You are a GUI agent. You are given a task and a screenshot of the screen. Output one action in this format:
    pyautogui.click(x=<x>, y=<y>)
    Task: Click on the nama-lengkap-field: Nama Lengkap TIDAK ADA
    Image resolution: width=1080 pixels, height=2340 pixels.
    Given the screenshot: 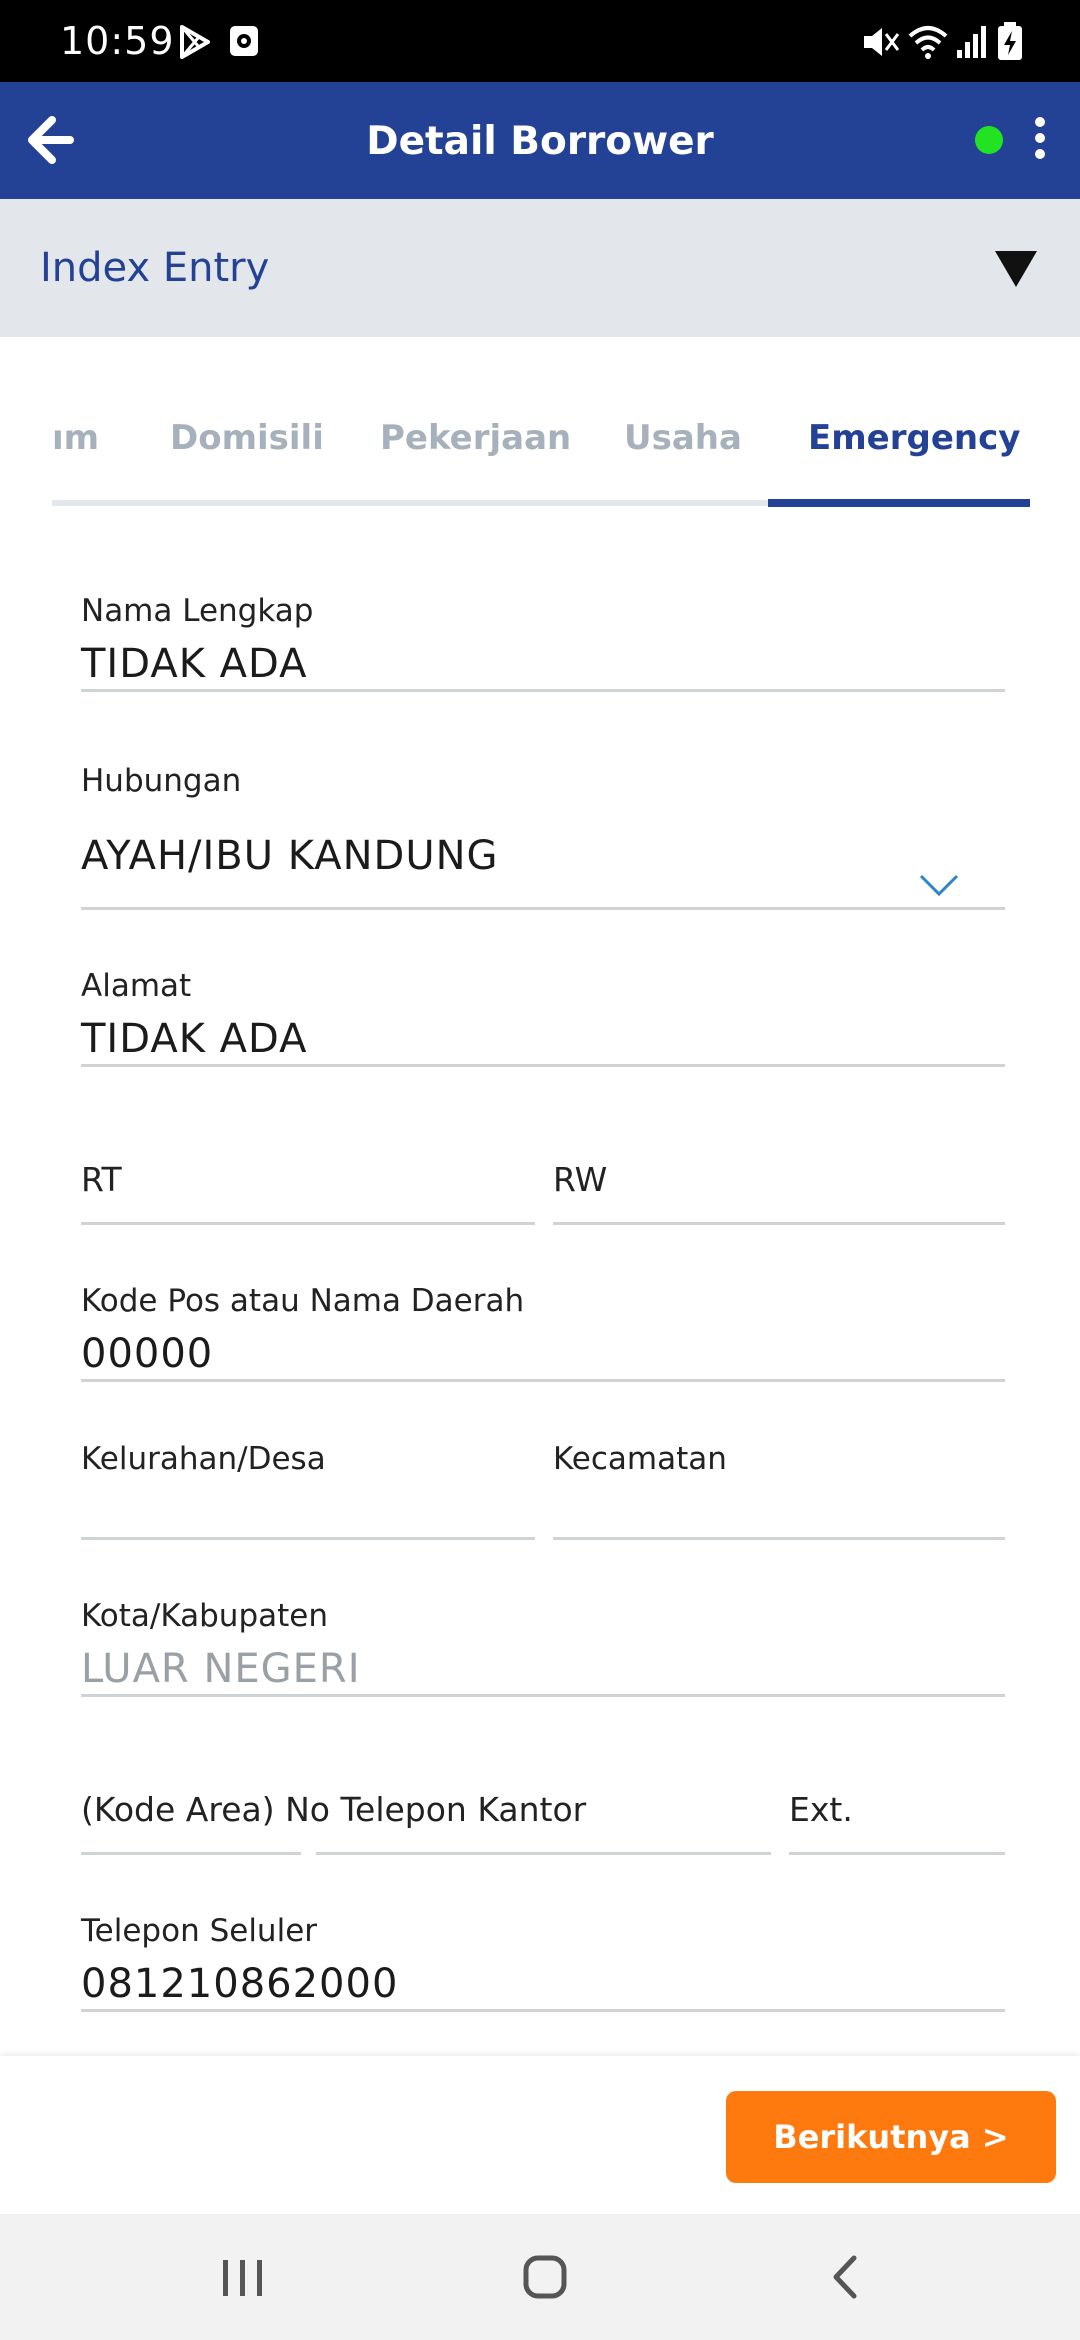 What is the action you would take?
    pyautogui.click(x=543, y=641)
    